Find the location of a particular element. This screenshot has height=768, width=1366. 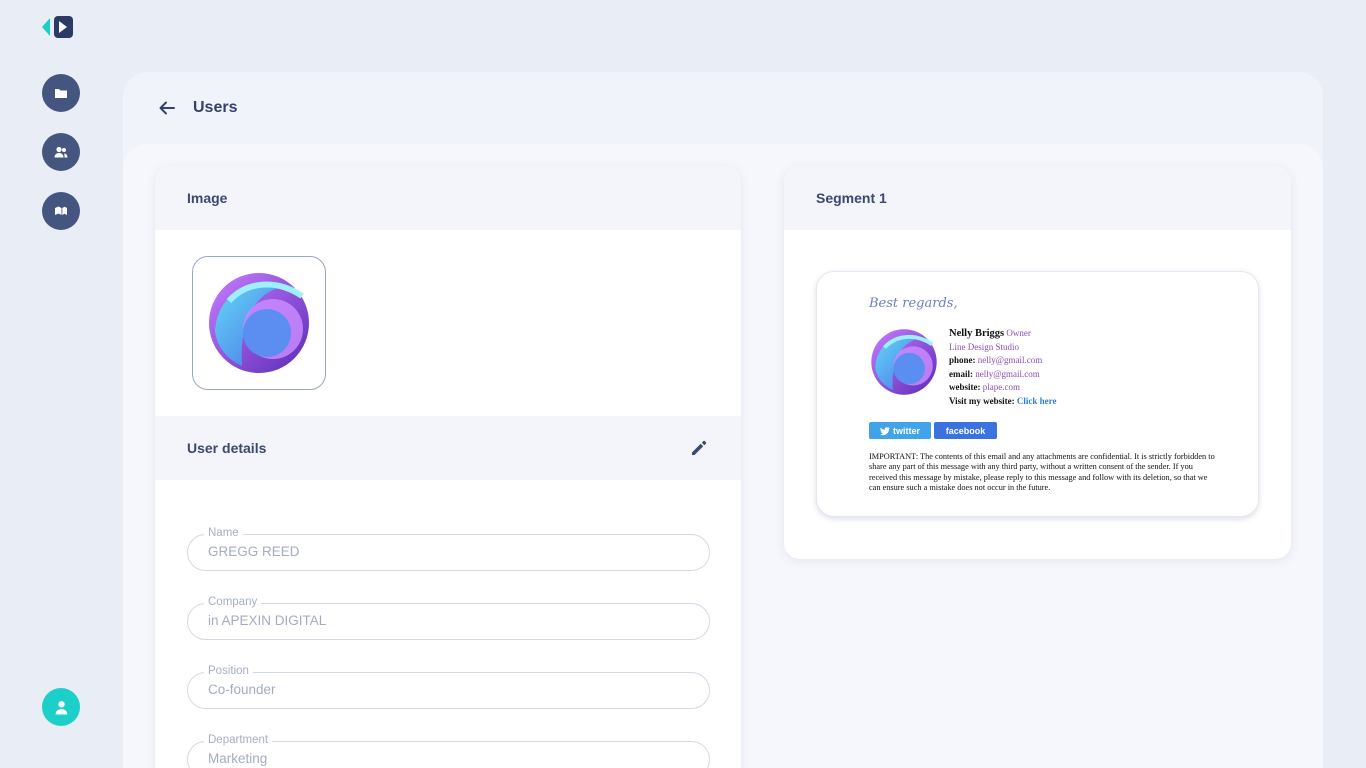

user-icon is located at coordinates (61, 707).